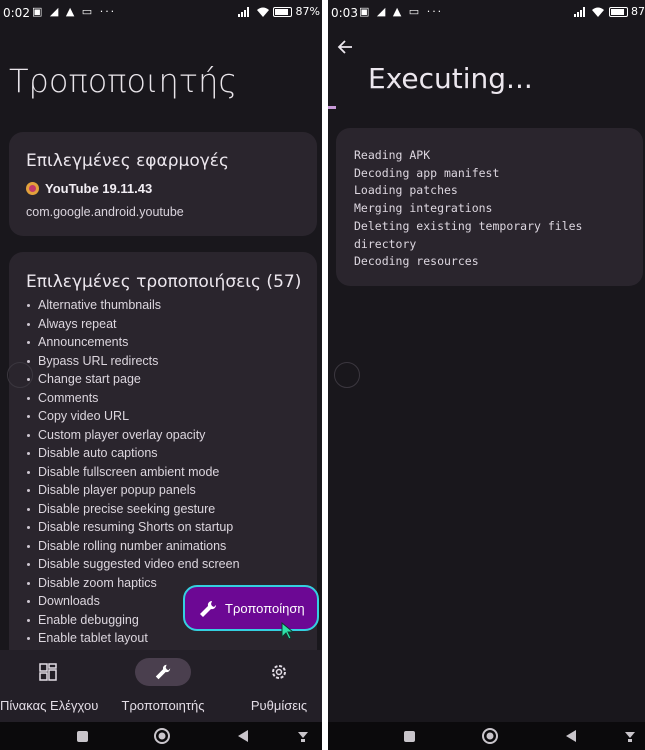 Image resolution: width=645 pixels, height=750 pixels. What do you see at coordinates (133, 400) in the screenshot?
I see `patch-list-item: Comments` at bounding box center [133, 400].